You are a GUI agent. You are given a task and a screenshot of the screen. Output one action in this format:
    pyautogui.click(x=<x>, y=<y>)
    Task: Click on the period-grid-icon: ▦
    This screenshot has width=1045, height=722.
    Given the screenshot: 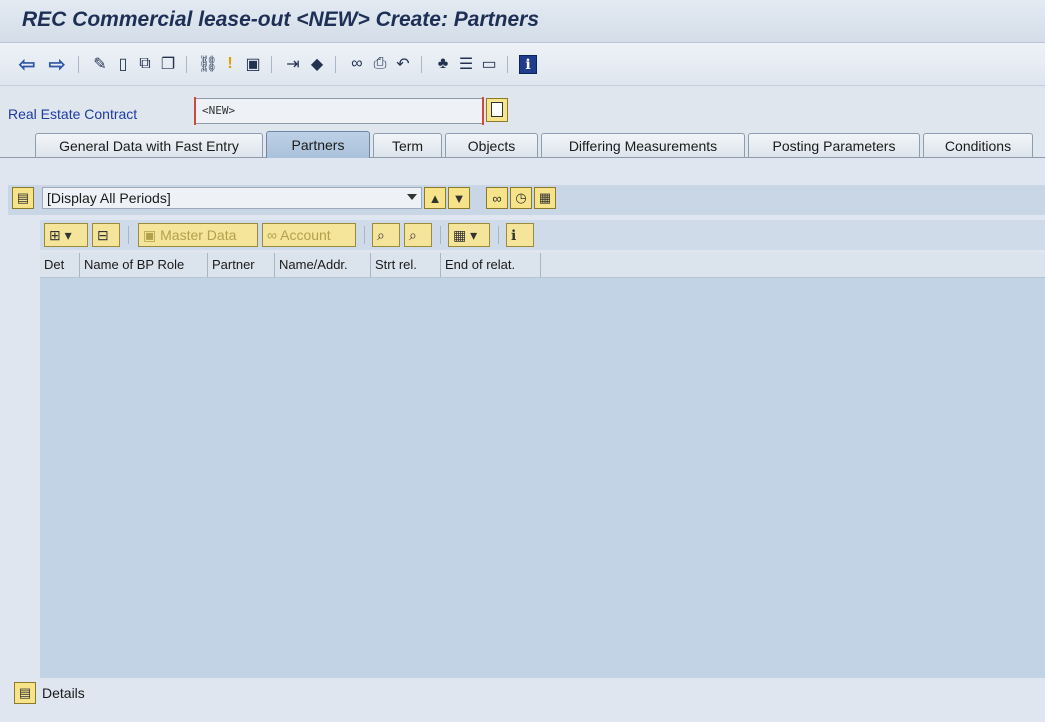 What is the action you would take?
    pyautogui.click(x=545, y=198)
    